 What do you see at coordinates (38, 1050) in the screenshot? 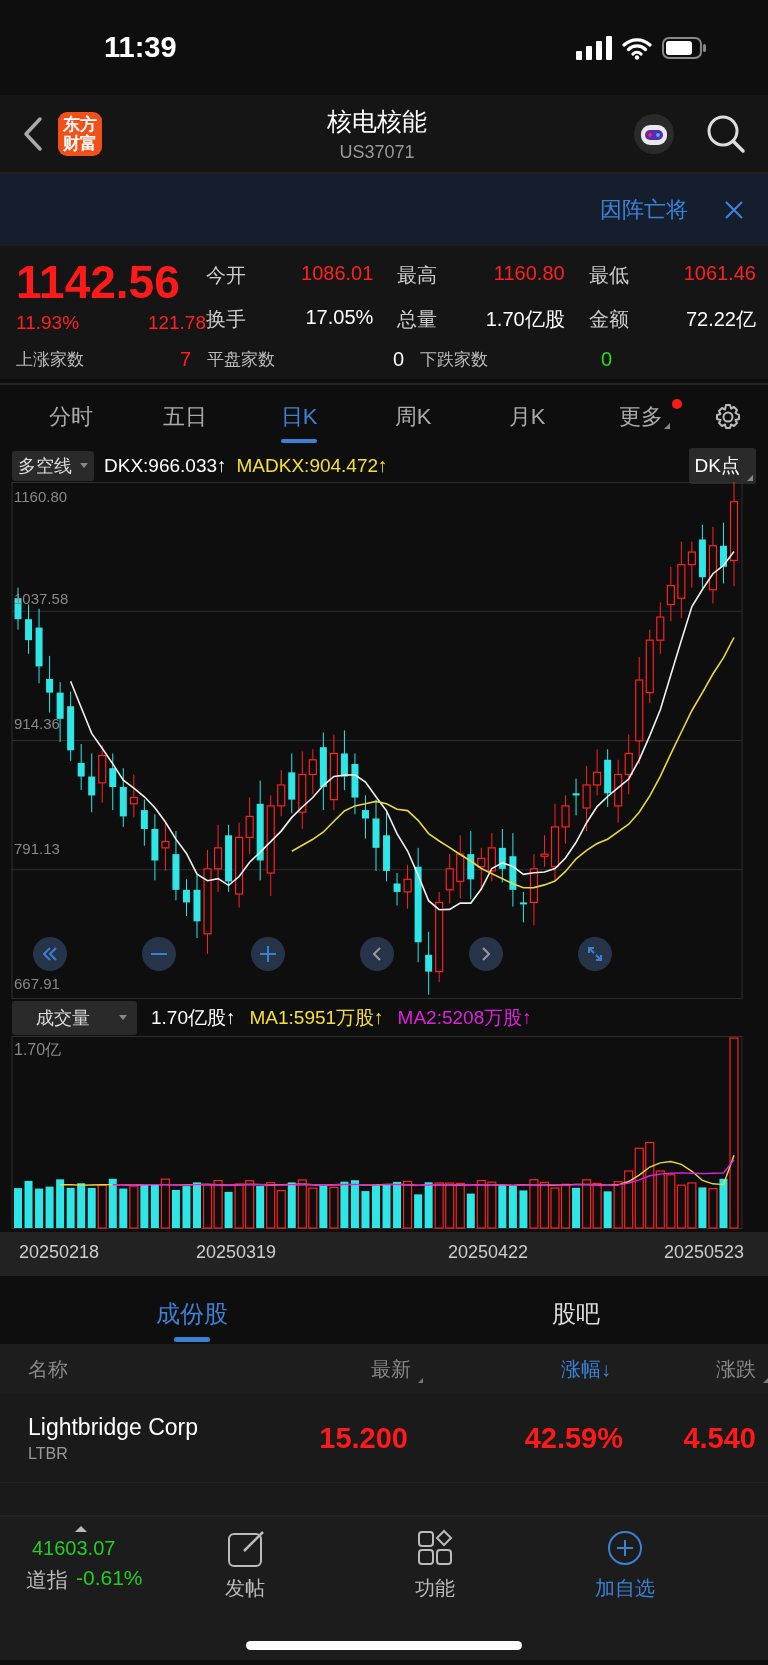
I see `axis-label: 1.70亿` at bounding box center [38, 1050].